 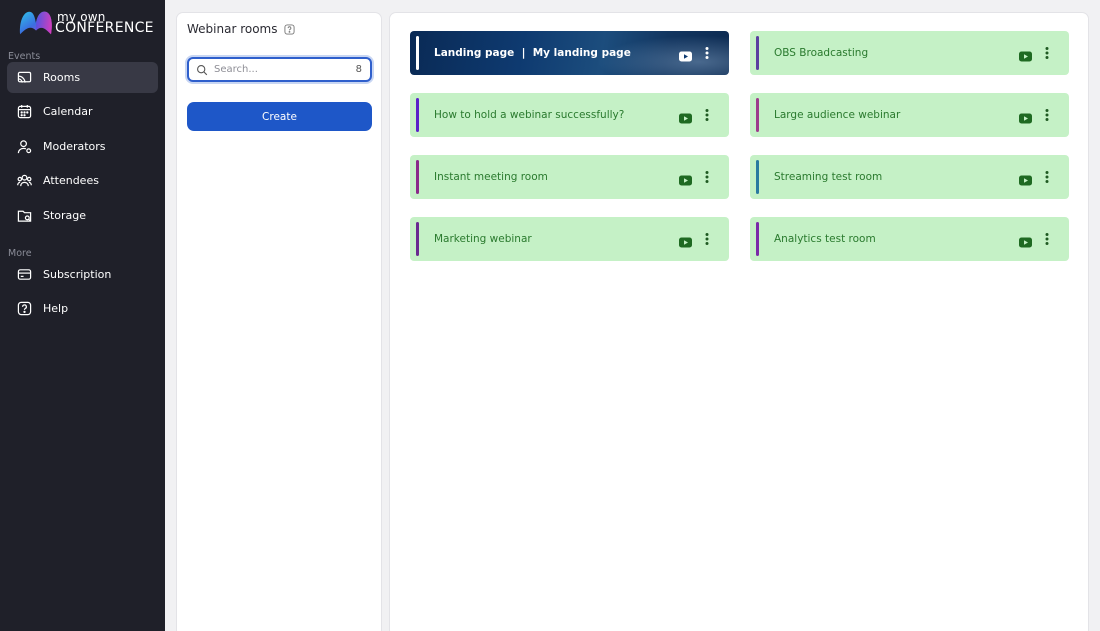 I want to click on page-title: Webinar rooms, so click(x=232, y=29).